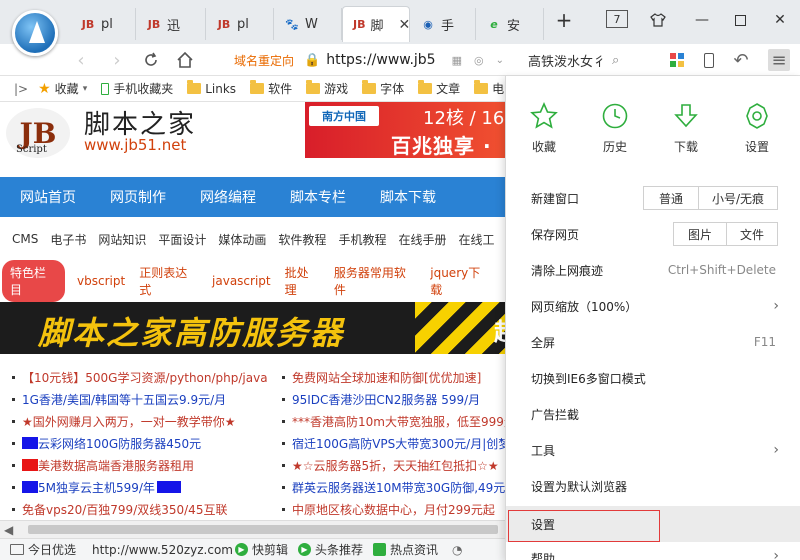  Describe the element at coordinates (489, 88) in the screenshot. I see `bookmark-folder: 电` at that location.